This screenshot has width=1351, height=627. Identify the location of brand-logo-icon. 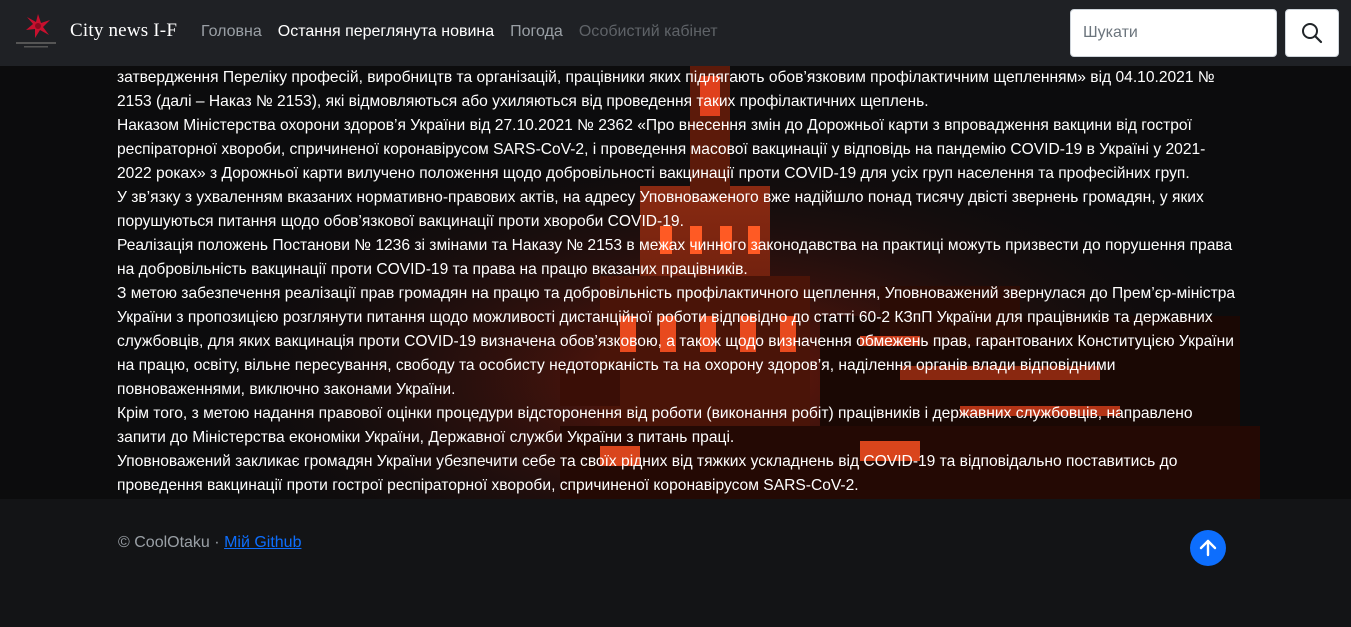
(36, 31).